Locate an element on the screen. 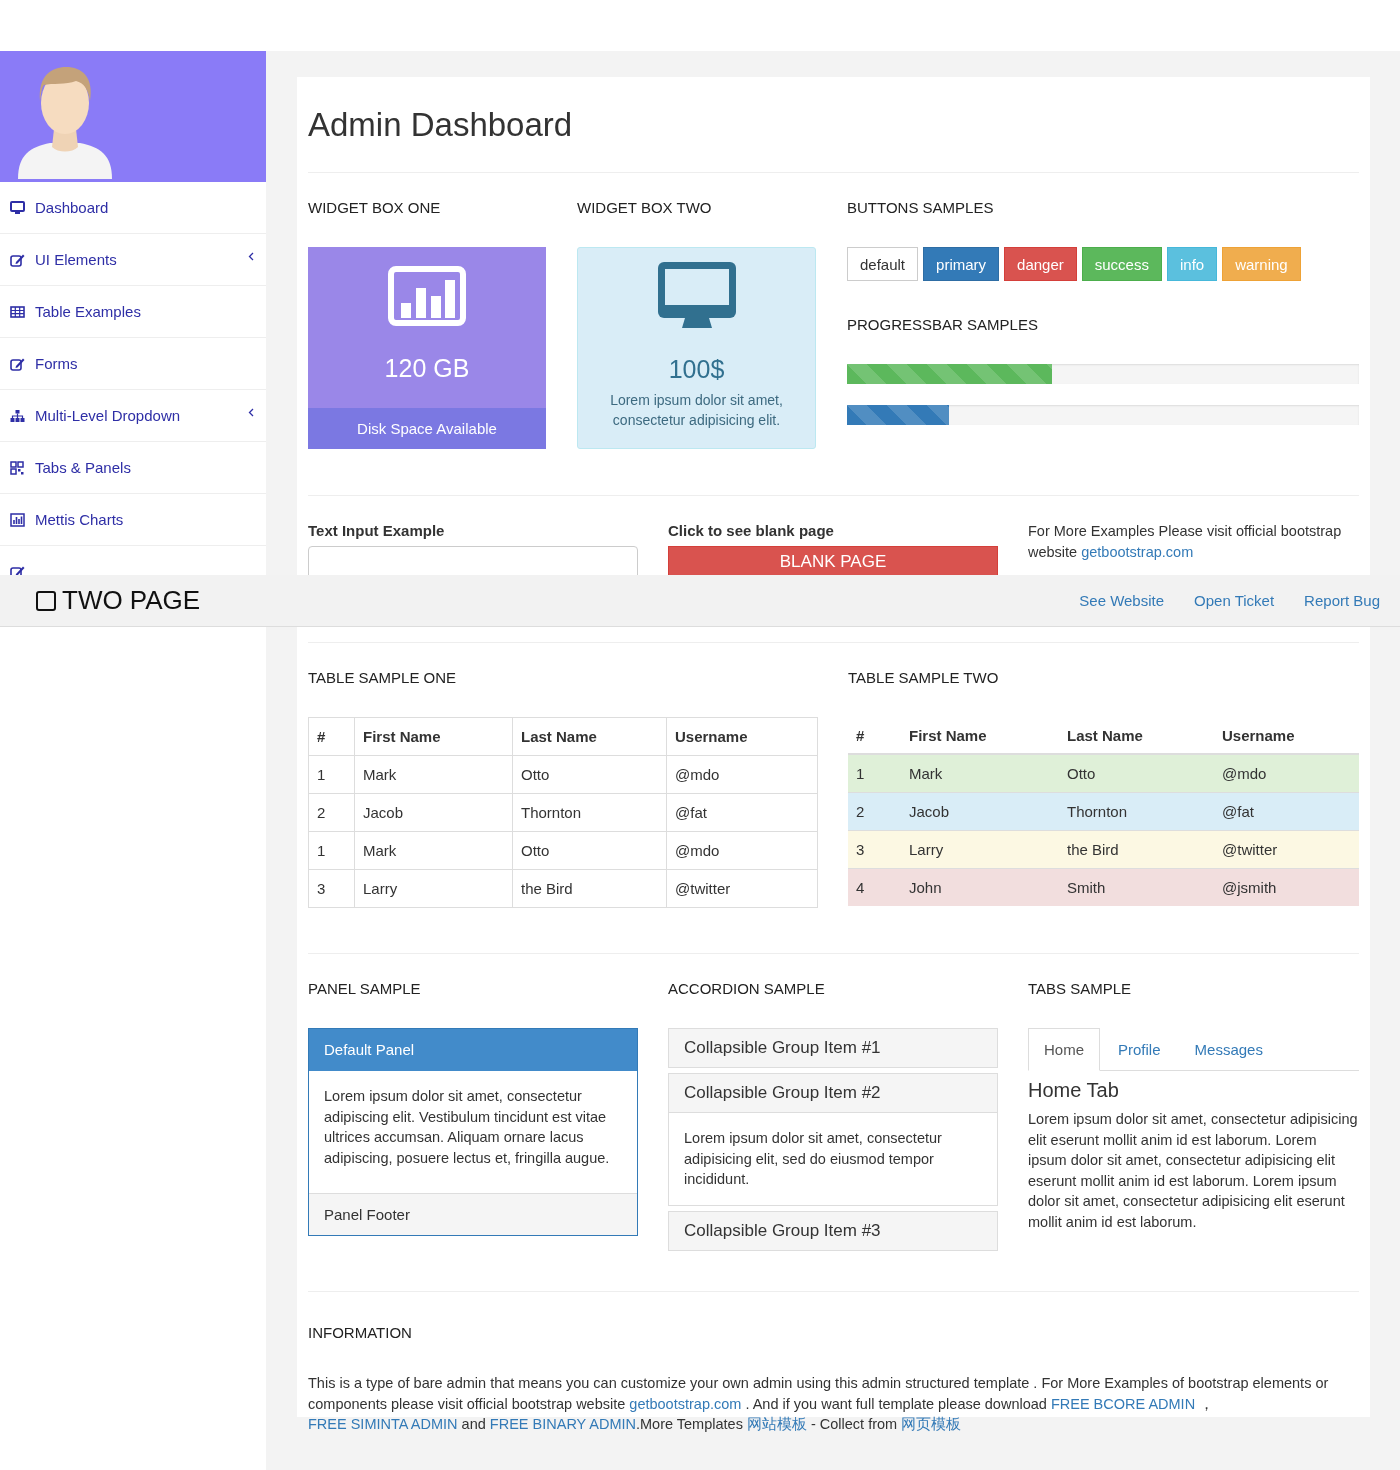  note-text: For More Examples Please visit official bootstrap website getbootstrap.com is located at coordinates (1185, 542).